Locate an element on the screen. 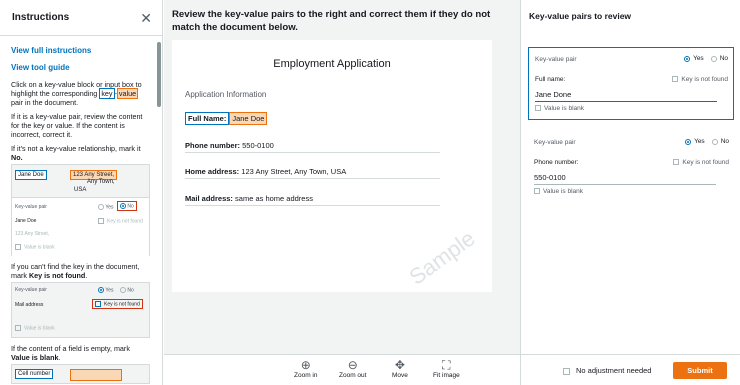 Image resolution: width=740 pixels, height=385 pixels. fit-image-icon: ⛶ is located at coordinates (446, 365).